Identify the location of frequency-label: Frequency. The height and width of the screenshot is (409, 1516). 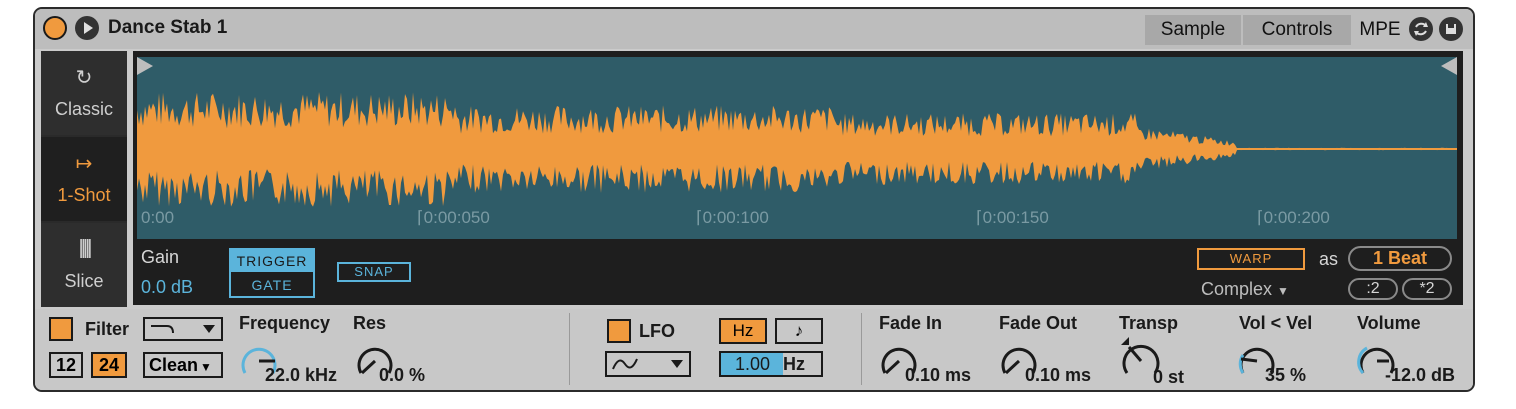
(285, 323).